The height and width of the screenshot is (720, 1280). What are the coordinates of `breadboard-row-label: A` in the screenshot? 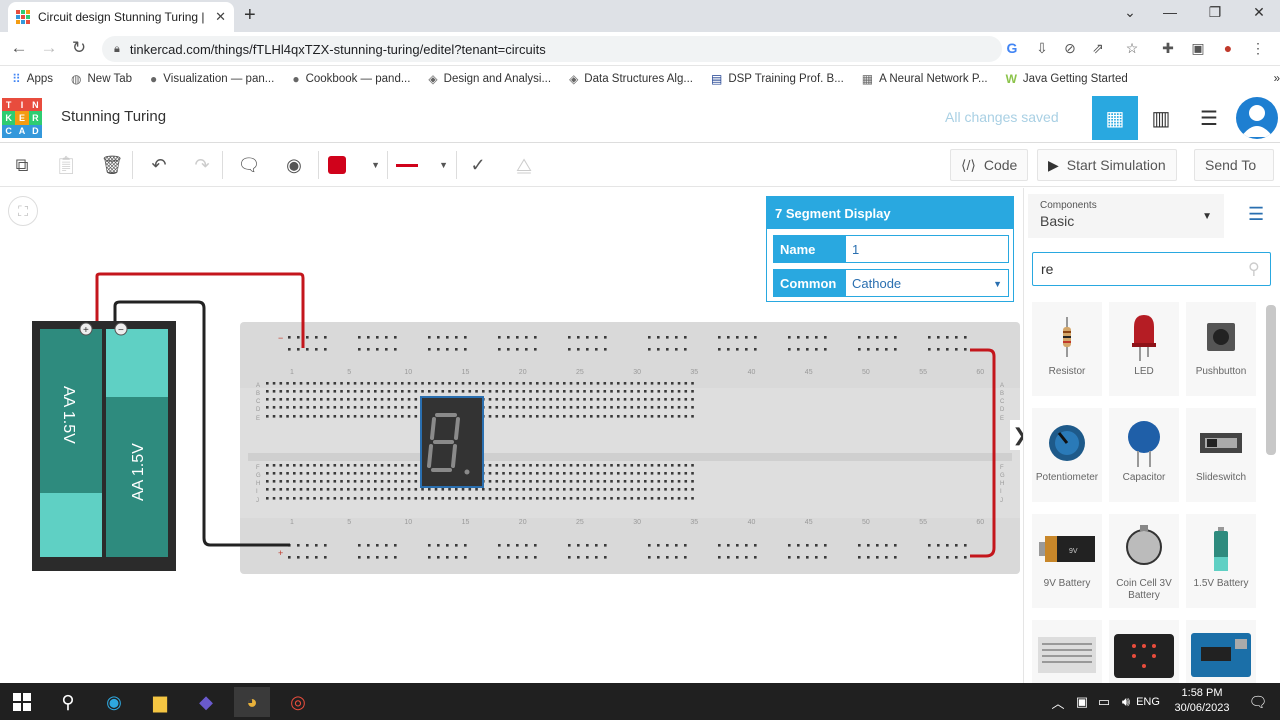 It's located at (258, 386).